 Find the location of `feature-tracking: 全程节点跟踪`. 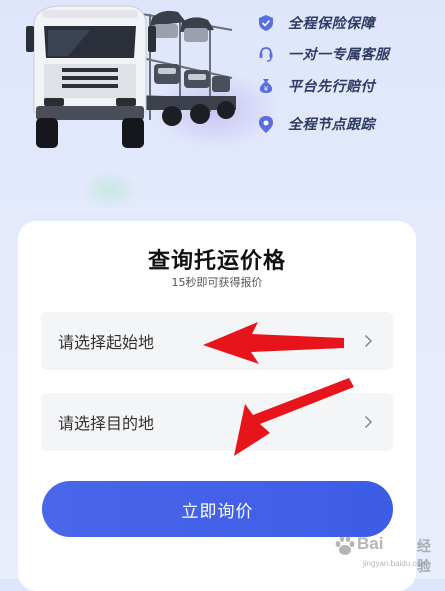

feature-tracking: 全程节点跟踪 is located at coordinates (316, 124).